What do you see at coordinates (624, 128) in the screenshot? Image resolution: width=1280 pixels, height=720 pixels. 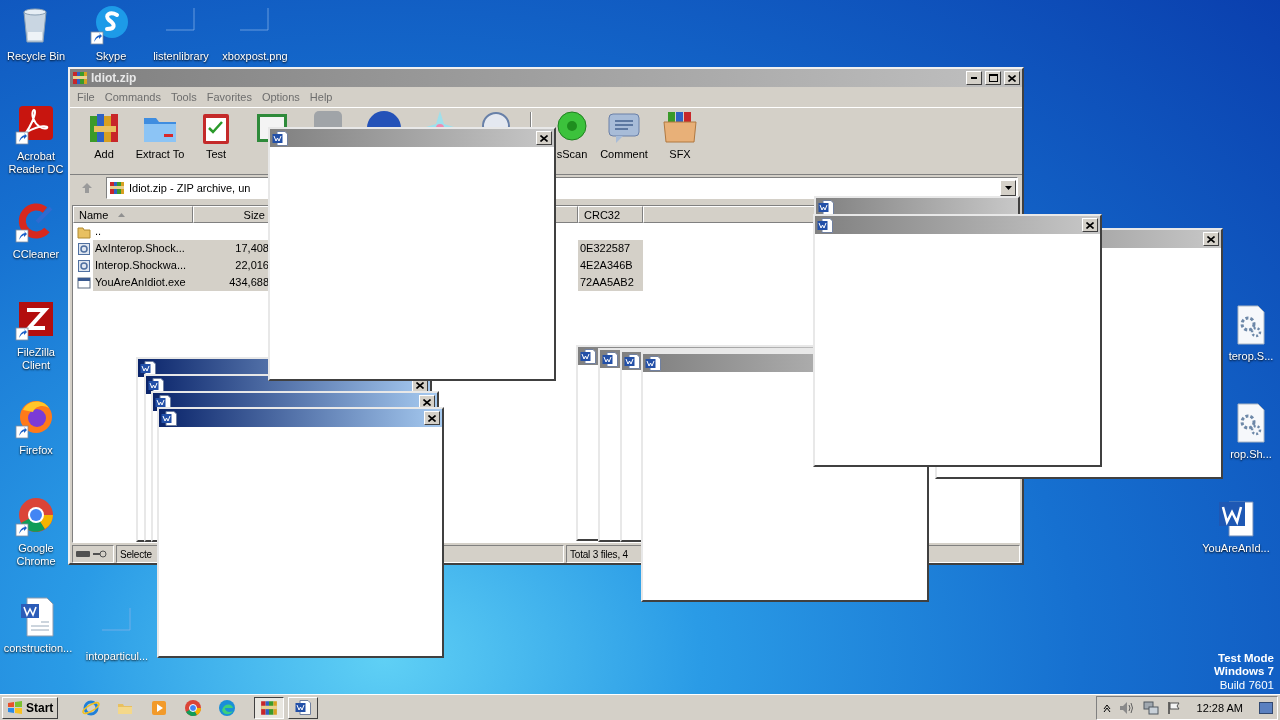 I see `speech-bubble-icon` at bounding box center [624, 128].